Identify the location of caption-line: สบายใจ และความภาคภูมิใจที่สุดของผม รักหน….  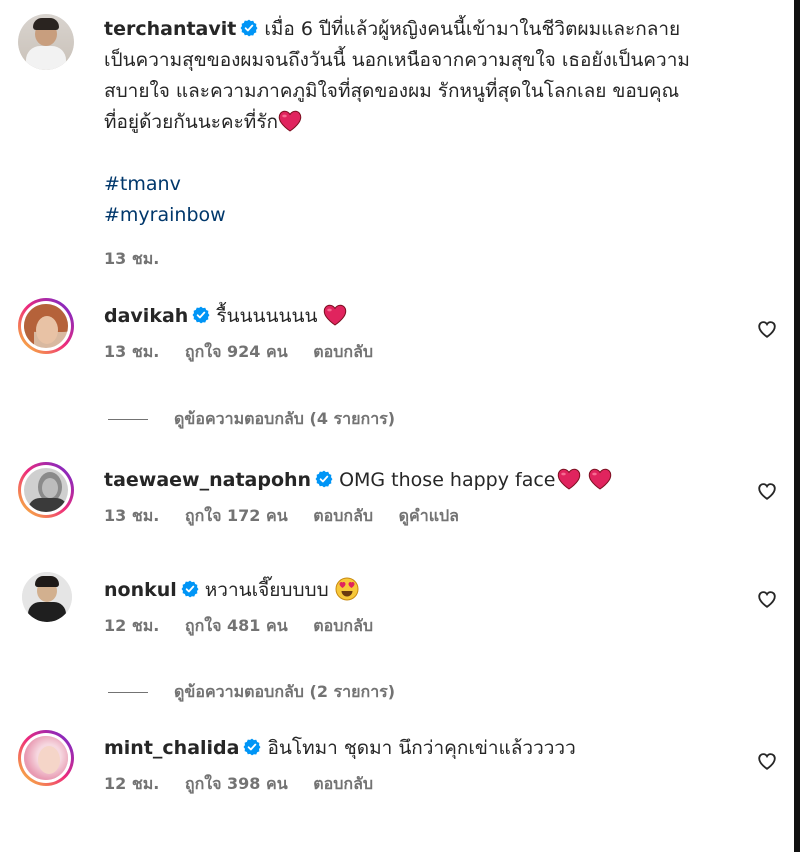
(392, 91).